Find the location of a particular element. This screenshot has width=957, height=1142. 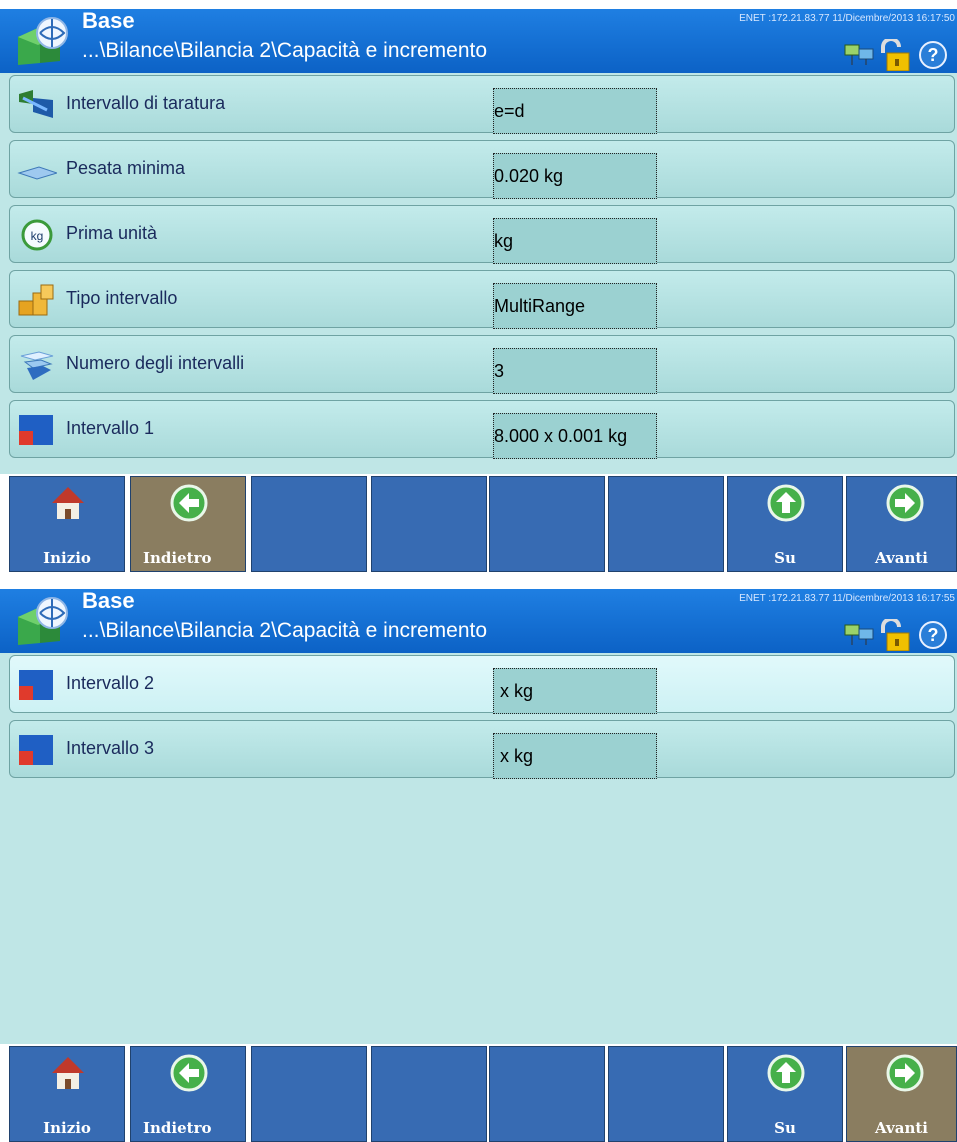

range-count-icon is located at coordinates (37, 365).